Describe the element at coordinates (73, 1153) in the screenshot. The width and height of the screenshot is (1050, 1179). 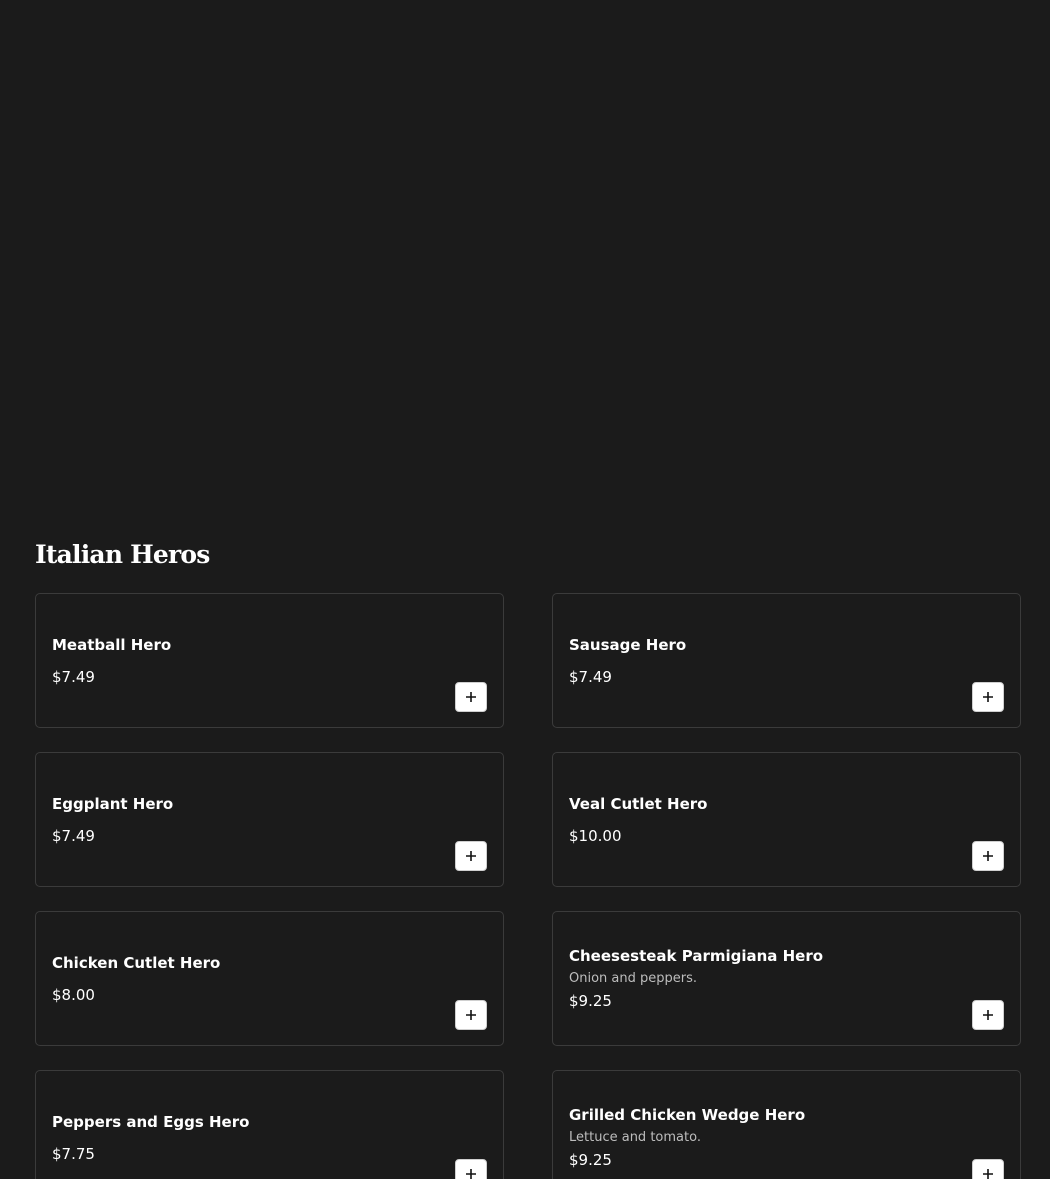
I see `item-price: $7.75` at that location.